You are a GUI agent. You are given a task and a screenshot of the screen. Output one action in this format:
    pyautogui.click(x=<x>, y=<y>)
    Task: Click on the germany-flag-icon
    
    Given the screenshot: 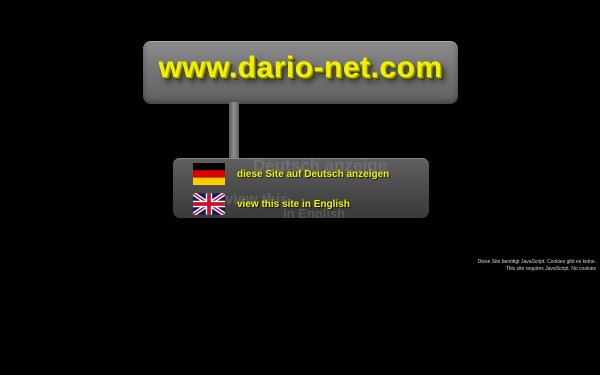 What is the action you would take?
    pyautogui.click(x=209, y=174)
    